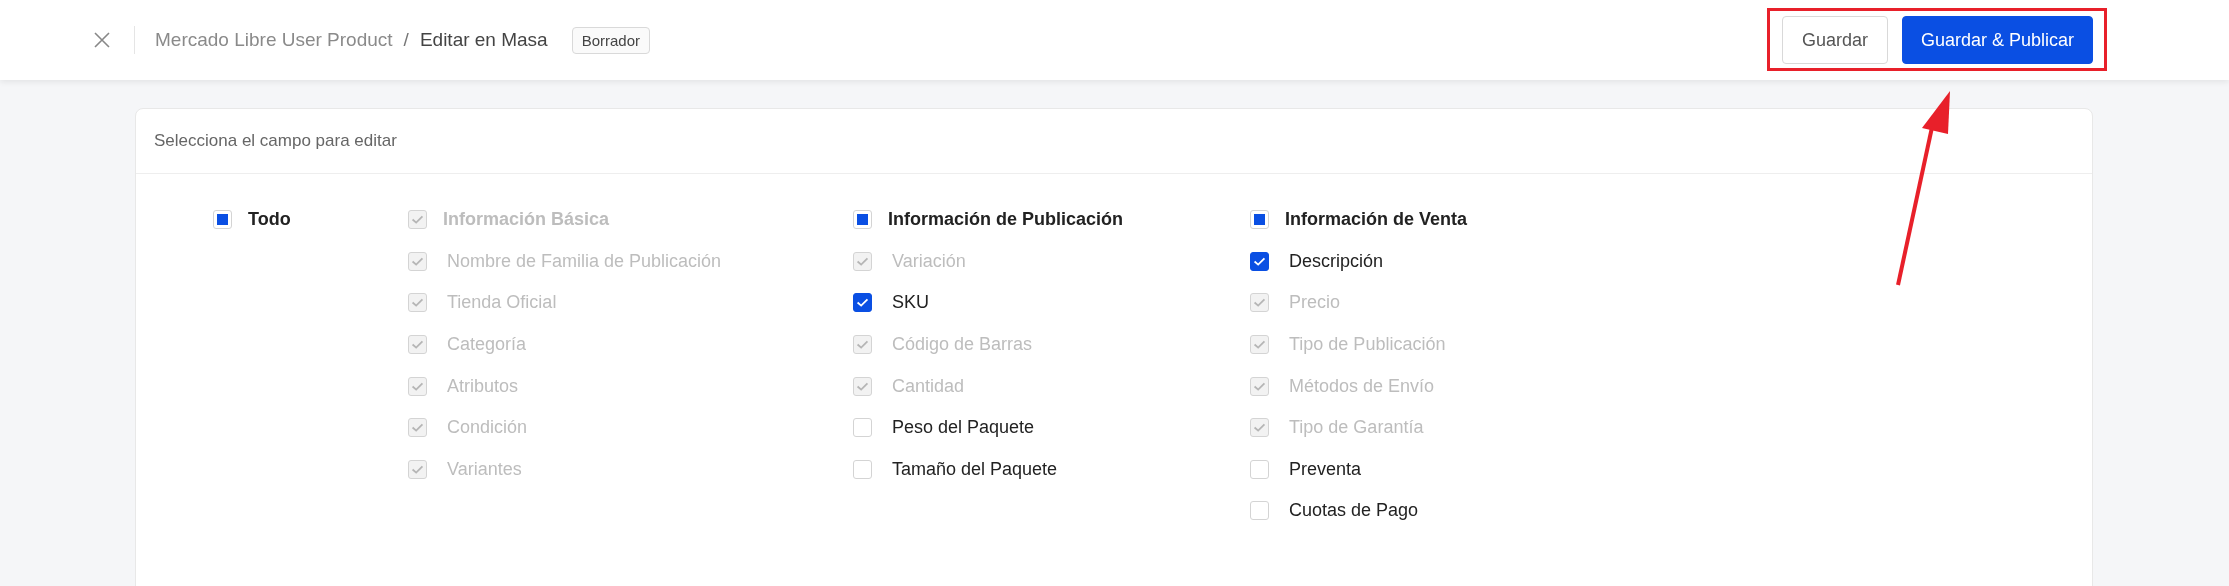 The width and height of the screenshot is (2229, 586). I want to click on checkbox-label: Tipo de Publicación, so click(1367, 345).